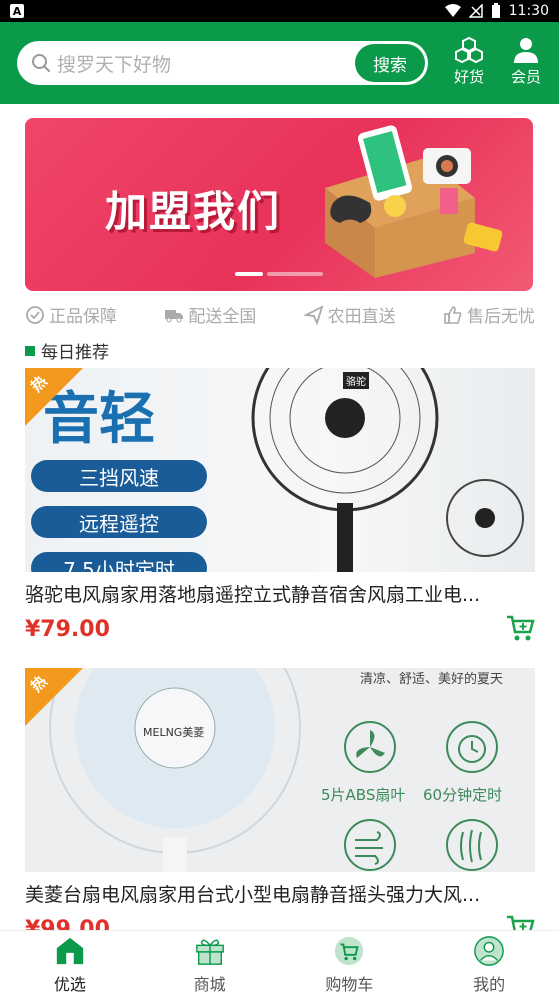 Image resolution: width=559 pixels, height=995 pixels. I want to click on tab-label: 优选, so click(69, 984).